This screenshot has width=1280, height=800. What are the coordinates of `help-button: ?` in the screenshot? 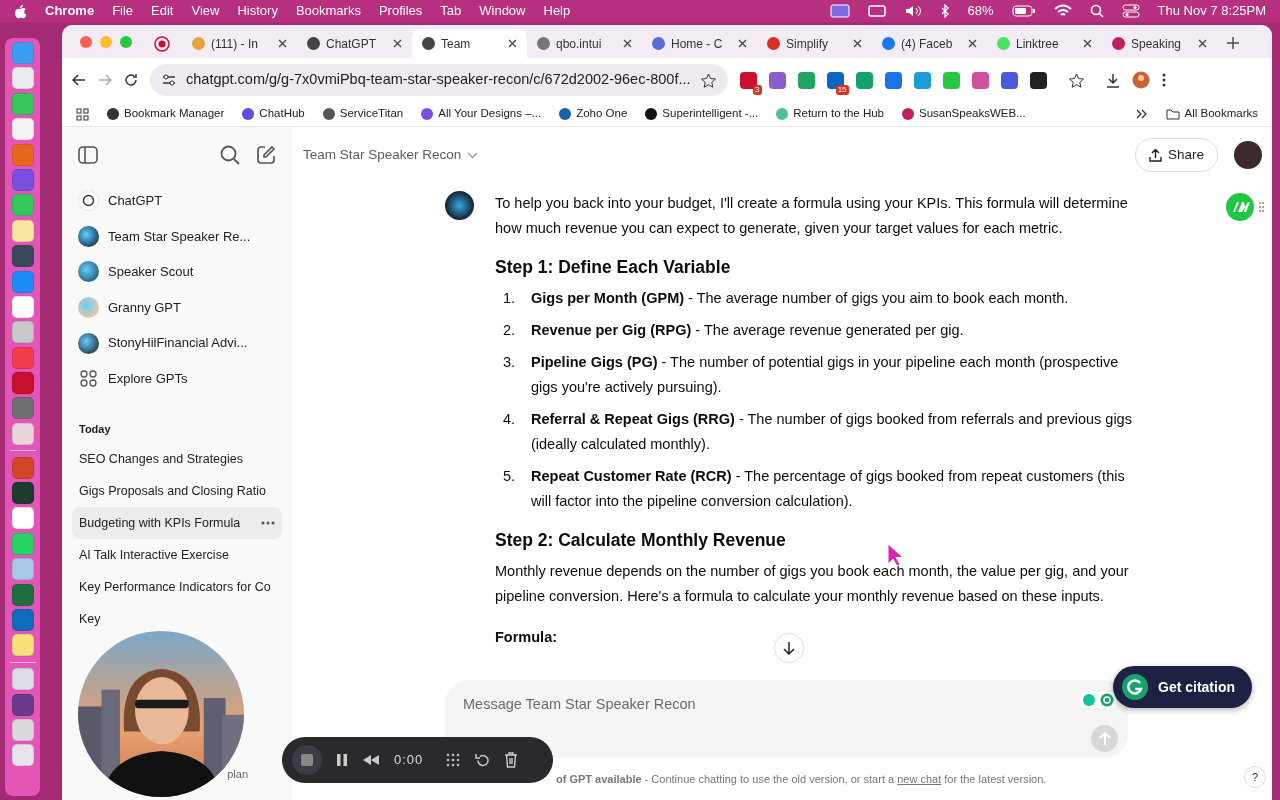 It's located at (1255, 777).